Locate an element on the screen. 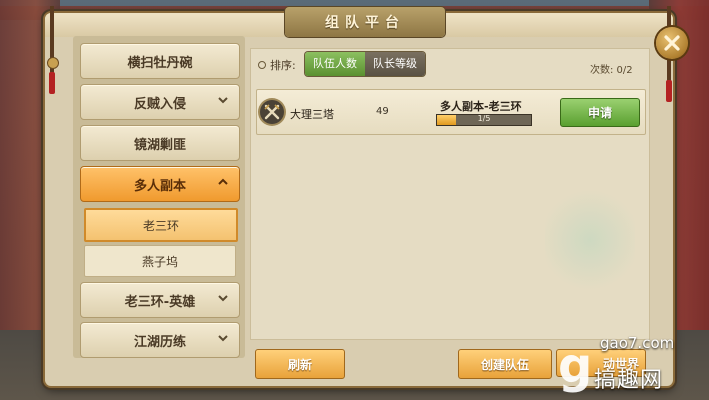 This screenshot has width=709, height=400. sidebar-item-fanzei: 反贼入侵 is located at coordinates (160, 102).